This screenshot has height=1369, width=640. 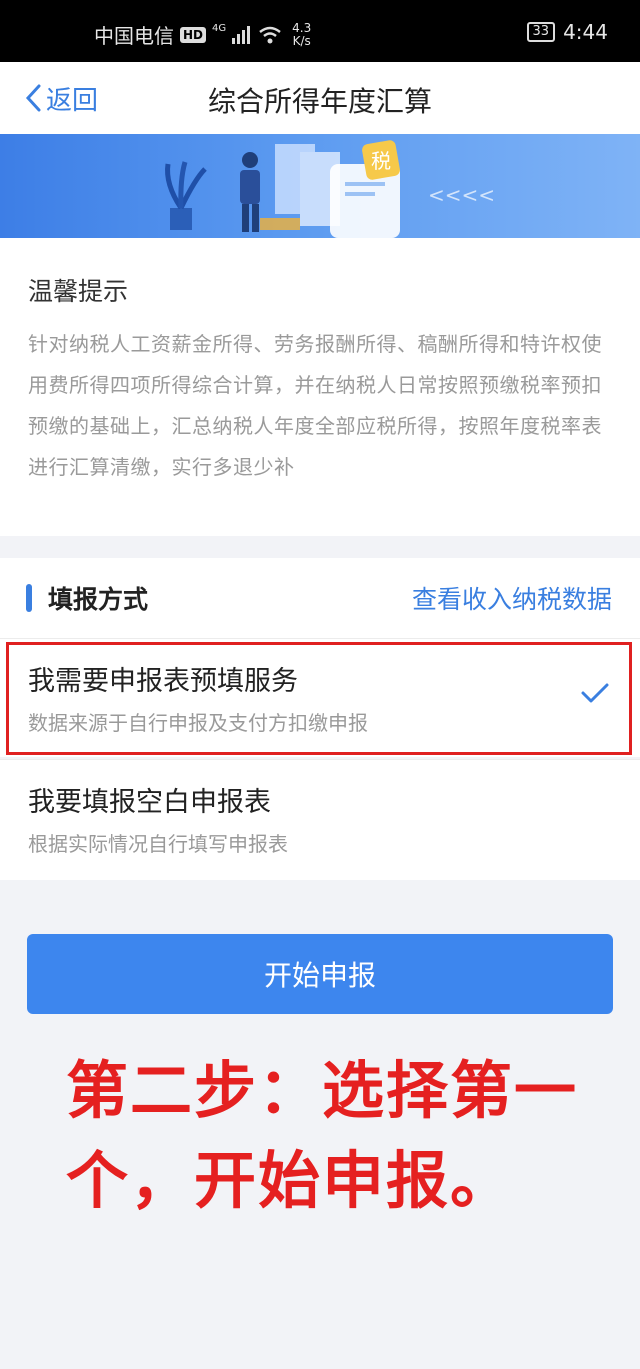 What do you see at coordinates (461, 195) in the screenshot?
I see `arrows-decoration: <<<<` at bounding box center [461, 195].